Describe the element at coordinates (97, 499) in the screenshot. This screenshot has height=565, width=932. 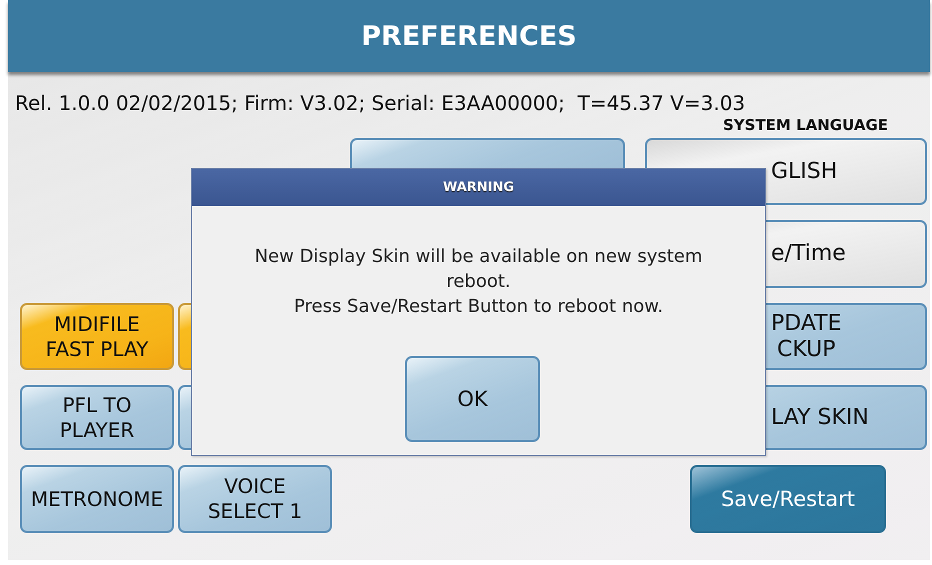
I see `option-button: METRONOME` at that location.